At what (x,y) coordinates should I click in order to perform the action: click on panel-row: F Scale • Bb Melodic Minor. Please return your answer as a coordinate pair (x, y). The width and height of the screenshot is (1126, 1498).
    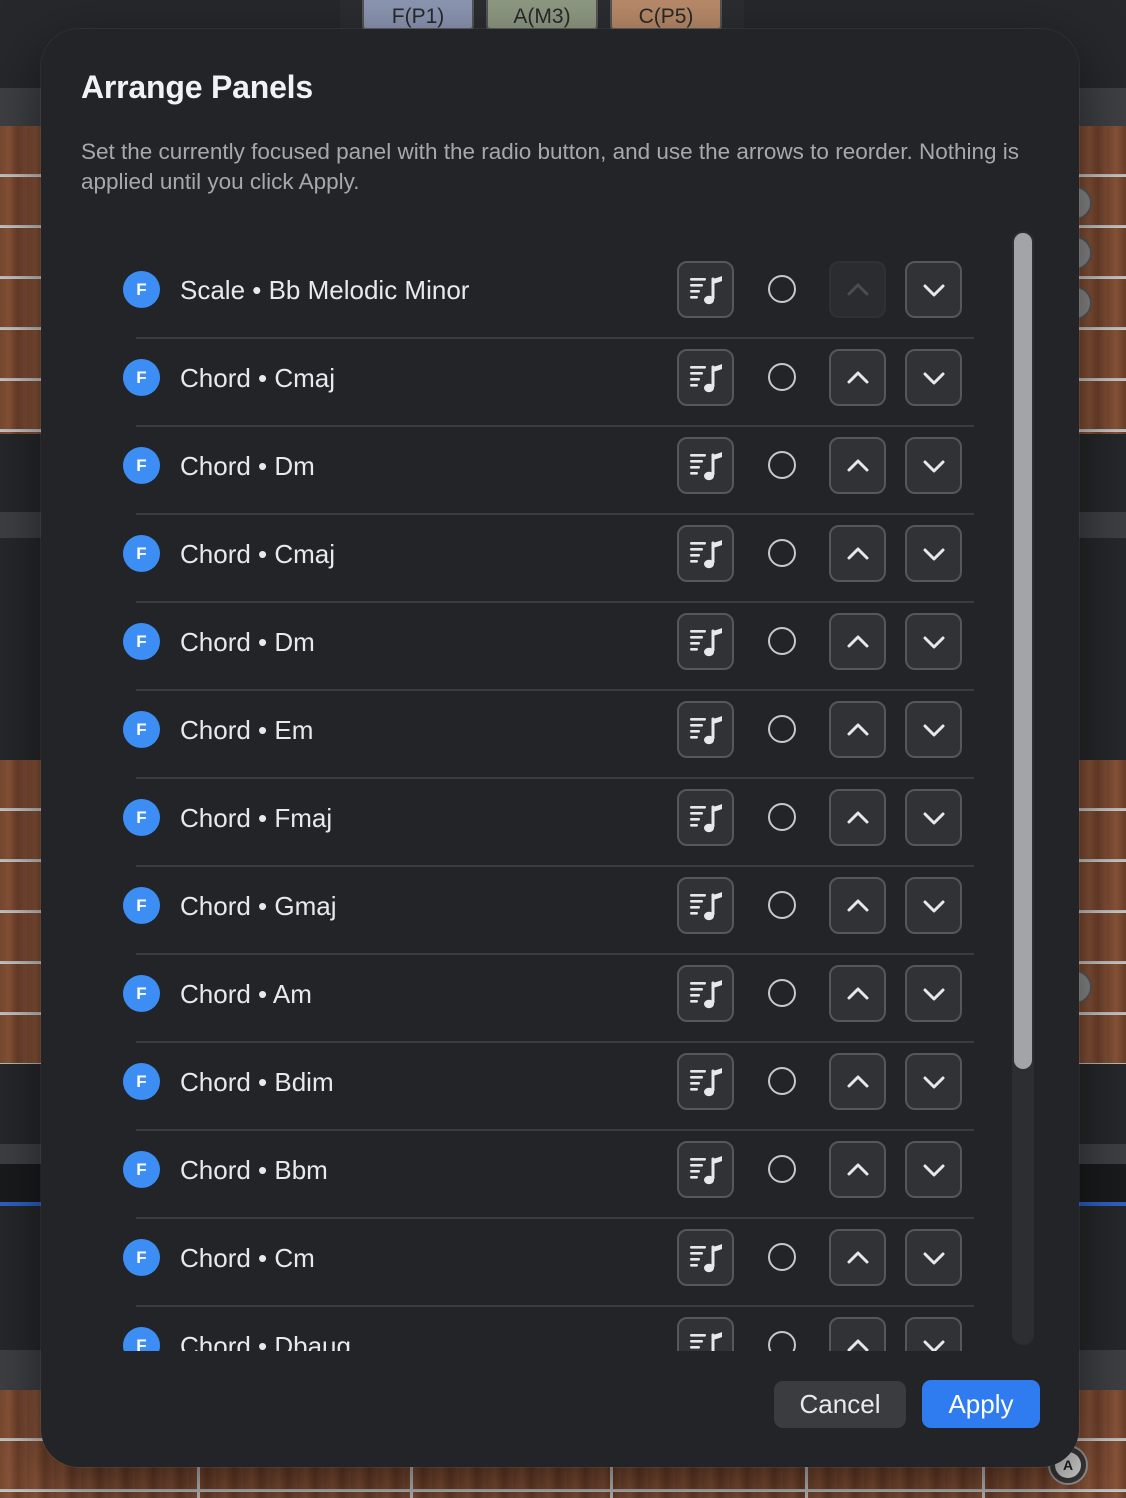
    Looking at the image, I should click on (560, 295).